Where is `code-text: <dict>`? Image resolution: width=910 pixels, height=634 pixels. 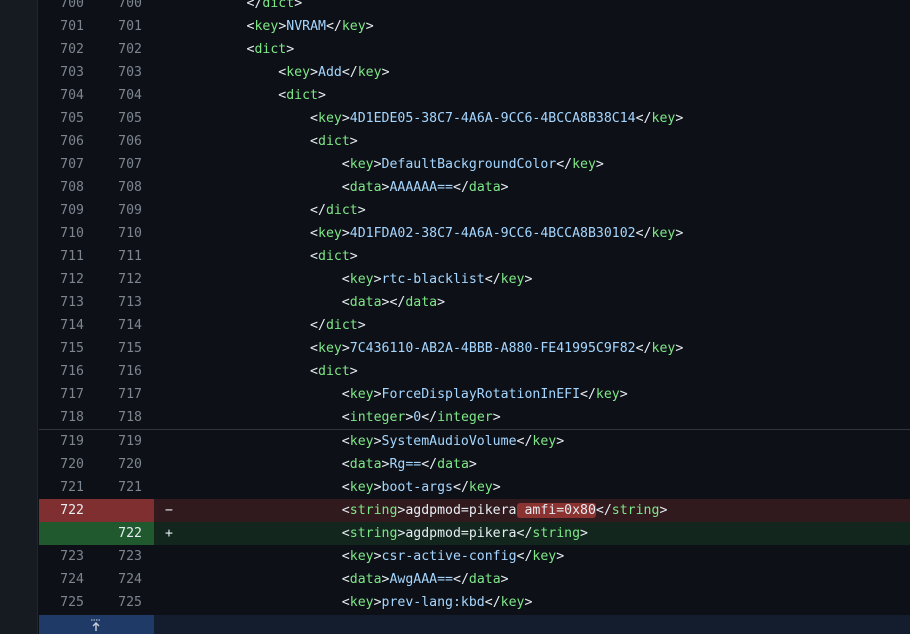 code-text: <dict> is located at coordinates (544, 256).